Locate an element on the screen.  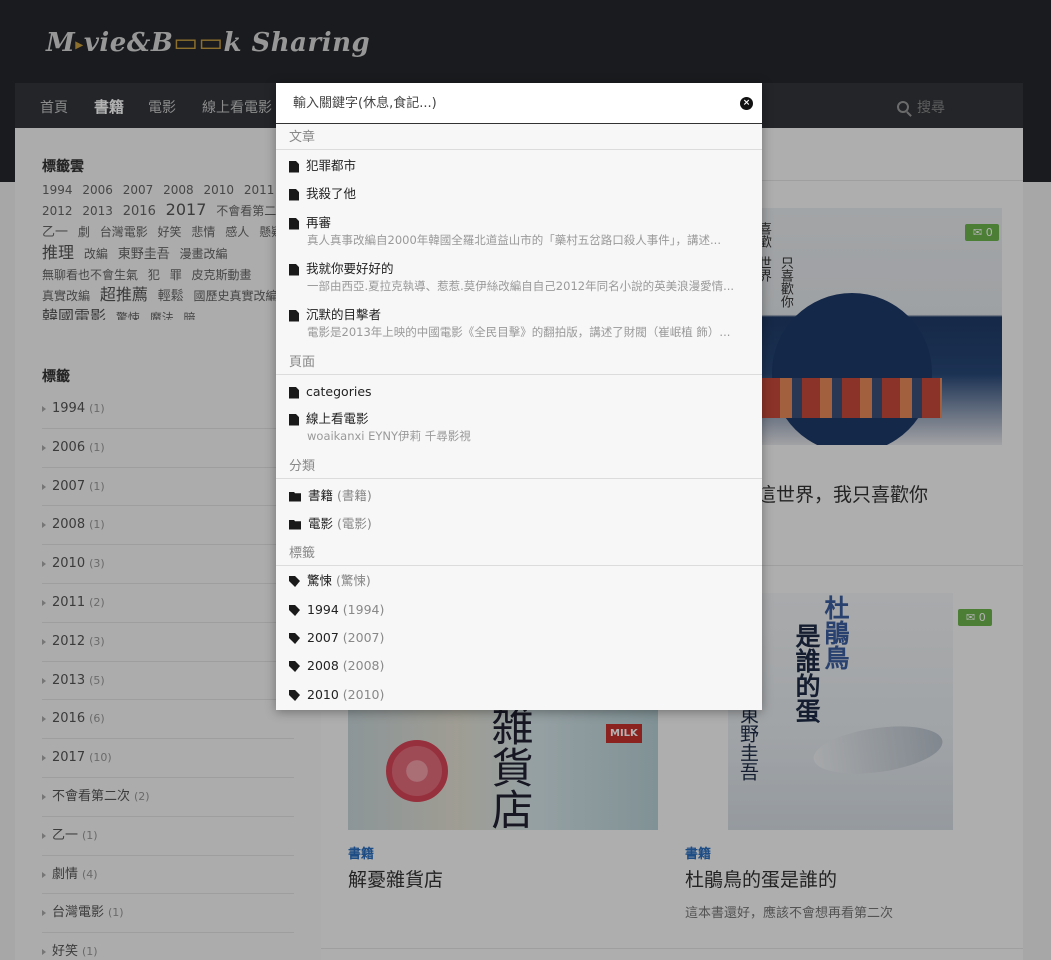
result-title: 書籍 is located at coordinates (321, 495).